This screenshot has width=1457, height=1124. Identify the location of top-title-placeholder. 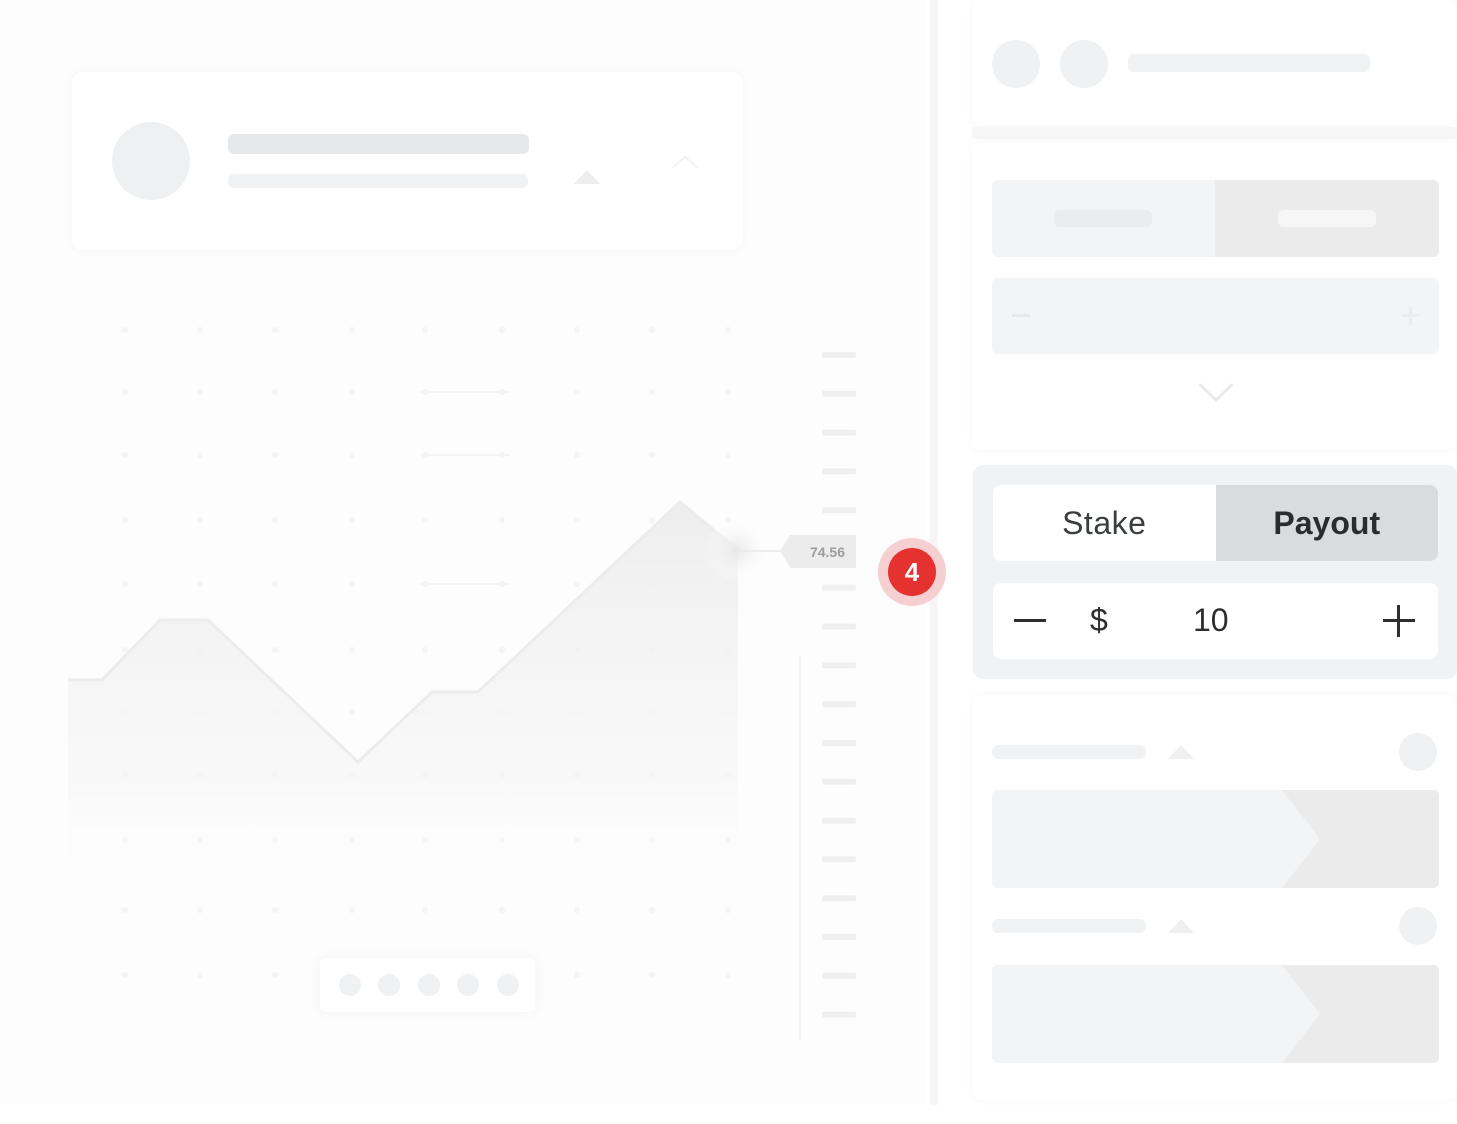
(1249, 63).